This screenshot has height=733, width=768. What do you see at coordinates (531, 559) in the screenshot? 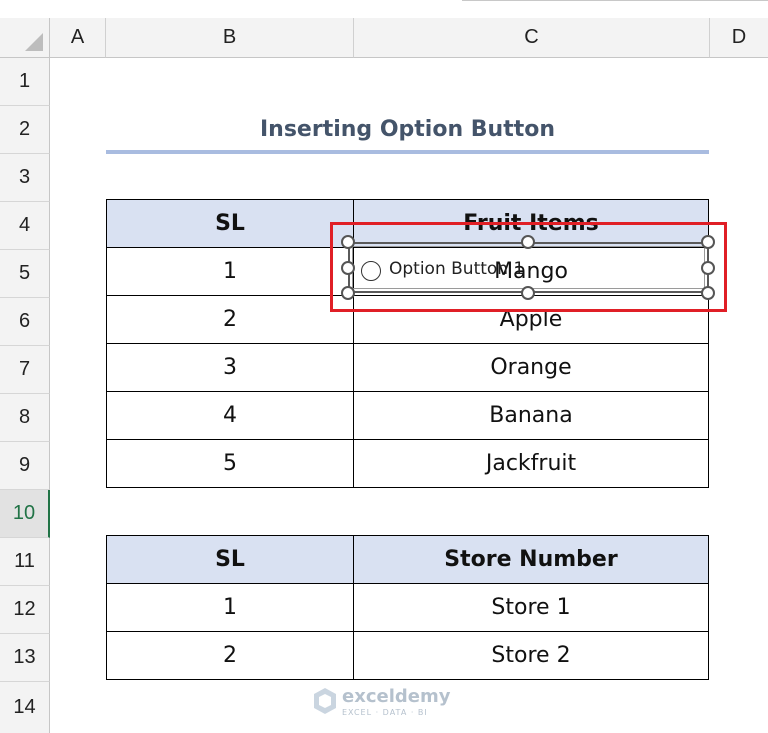
I see `store-header-number: Store Number` at bounding box center [531, 559].